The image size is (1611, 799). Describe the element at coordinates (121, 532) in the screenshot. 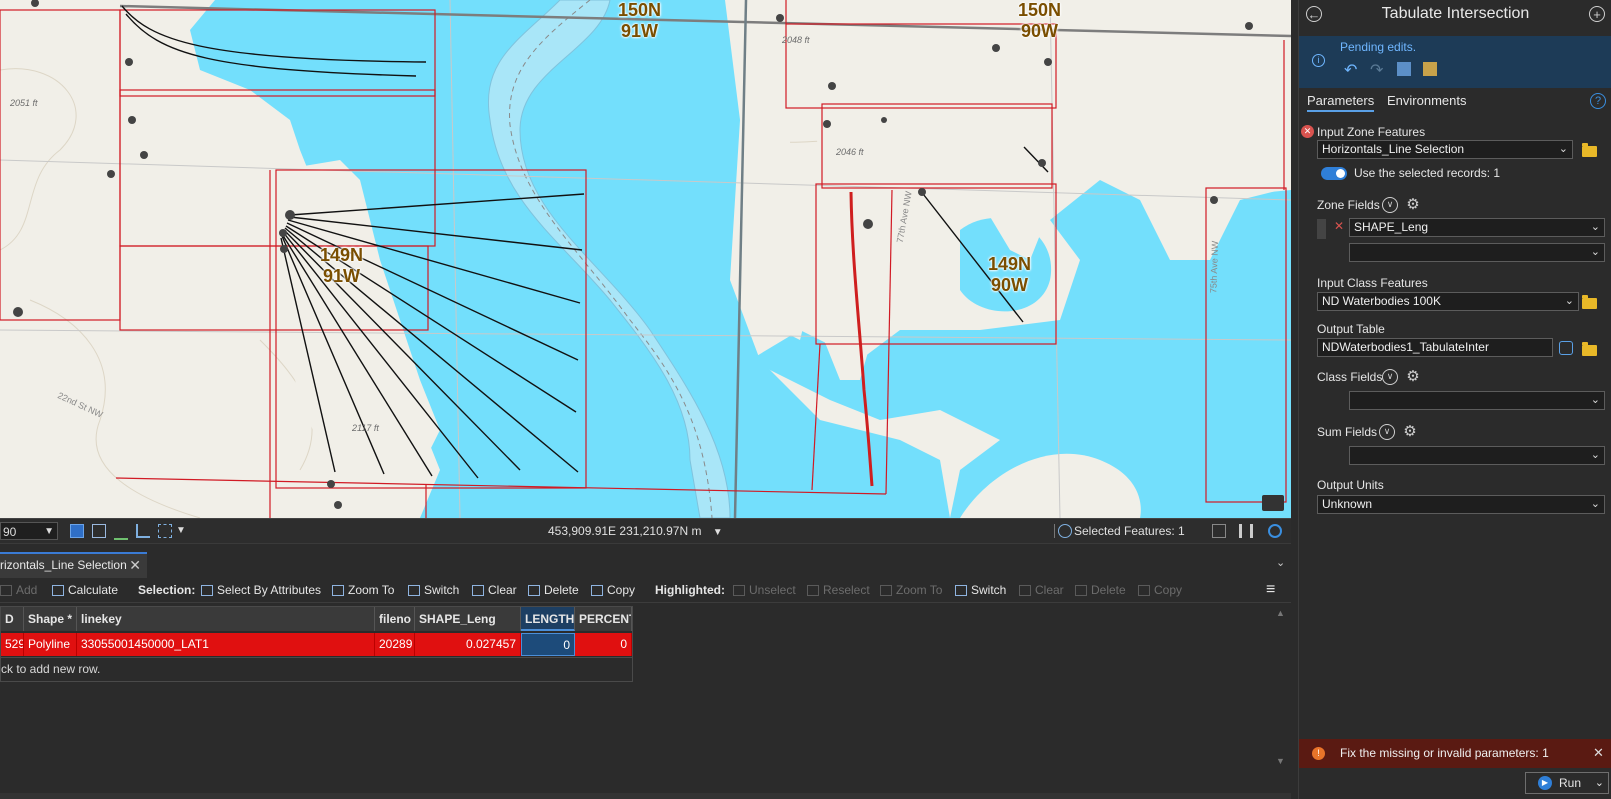

I see `constraints-icon` at that location.